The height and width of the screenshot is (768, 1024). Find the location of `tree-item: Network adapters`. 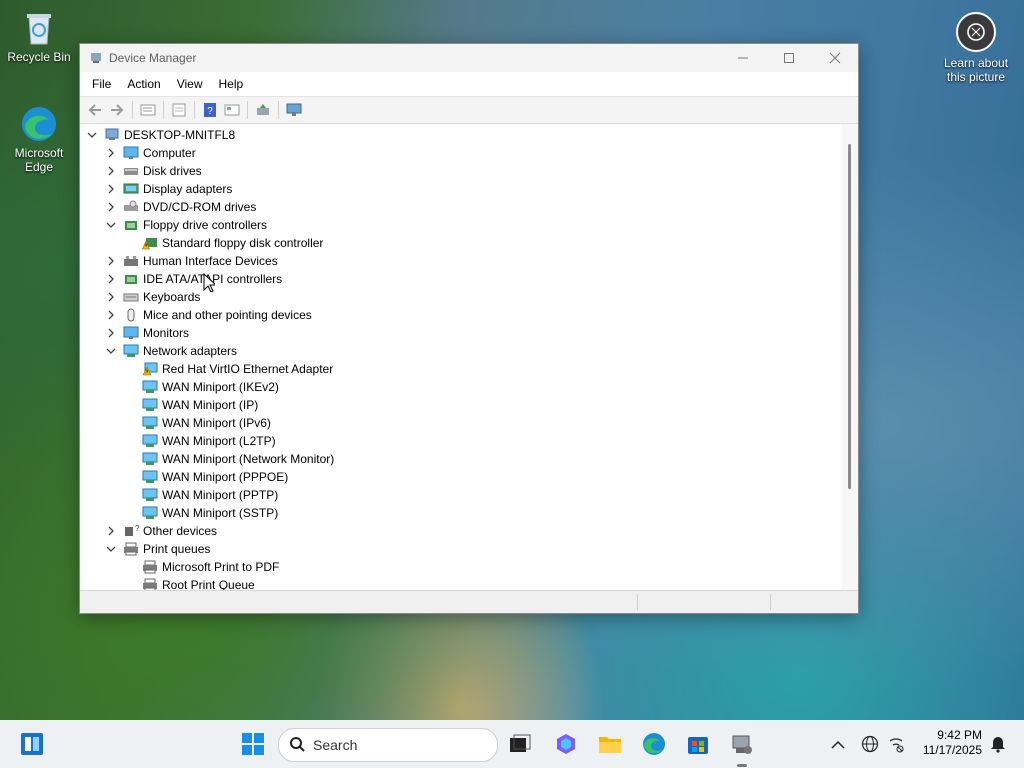

tree-item: Network adapters is located at coordinates (171, 351).